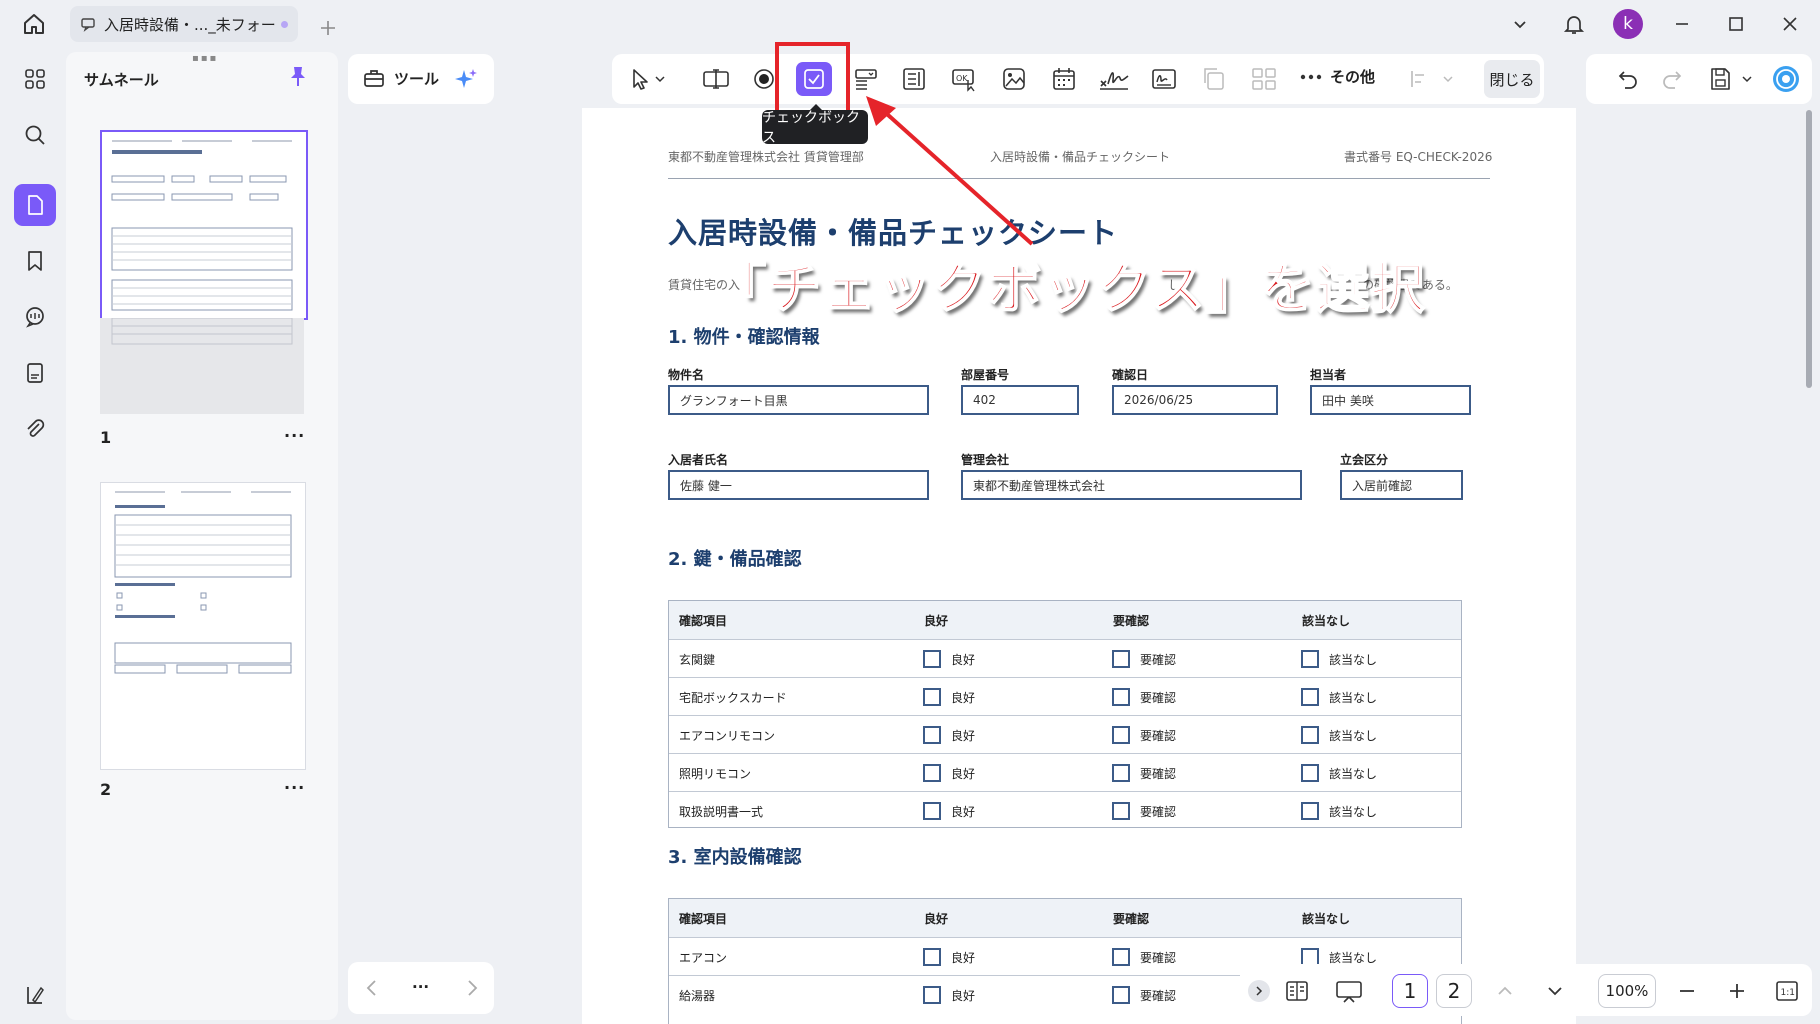 This screenshot has height=1024, width=1820. What do you see at coordinates (1065, 696) in the screenshot?
I see `table-row: 宅配ボックスカード 良好 要確認 該当なし` at bounding box center [1065, 696].